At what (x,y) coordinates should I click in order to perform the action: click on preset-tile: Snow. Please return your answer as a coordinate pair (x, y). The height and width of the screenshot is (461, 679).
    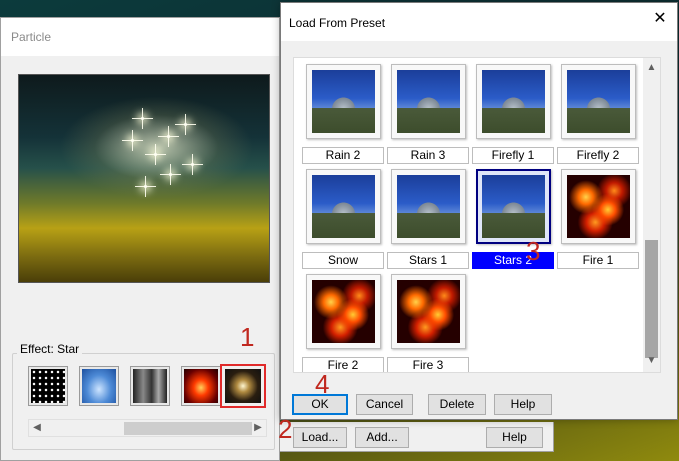
    Looking at the image, I should click on (343, 219).